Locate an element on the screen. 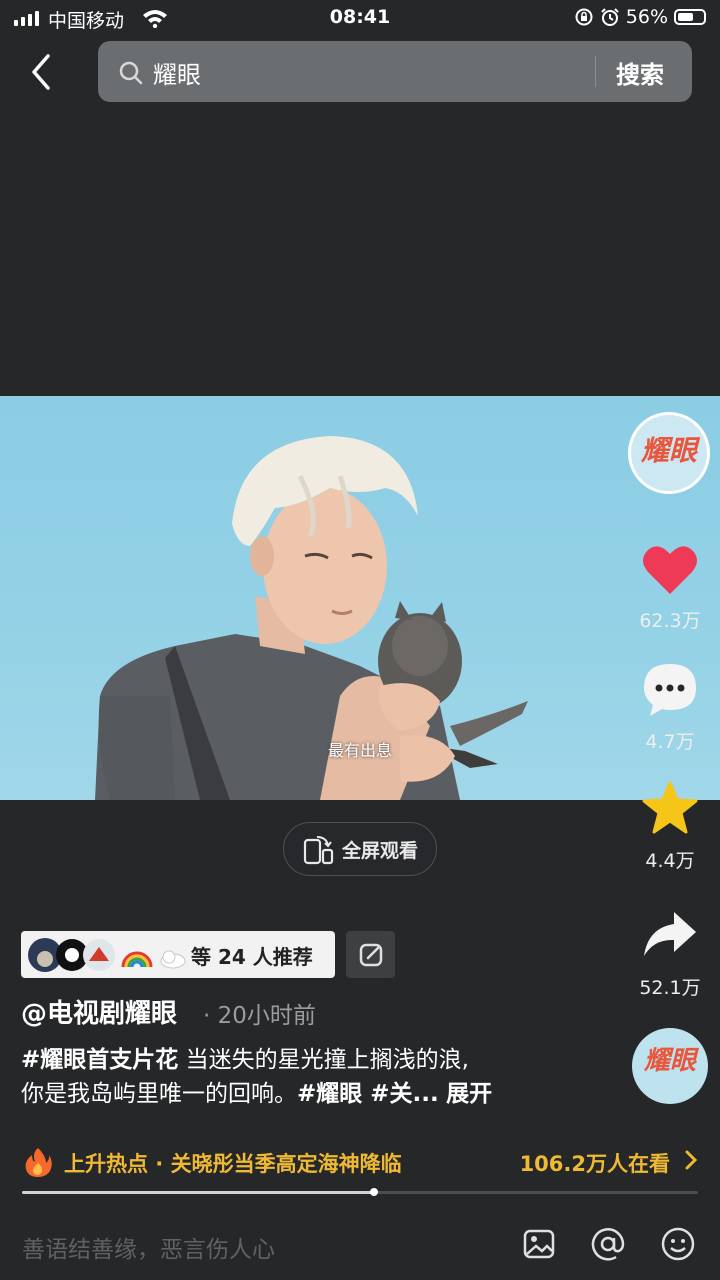 The width and height of the screenshot is (720, 1280). image-icon is located at coordinates (539, 1244).